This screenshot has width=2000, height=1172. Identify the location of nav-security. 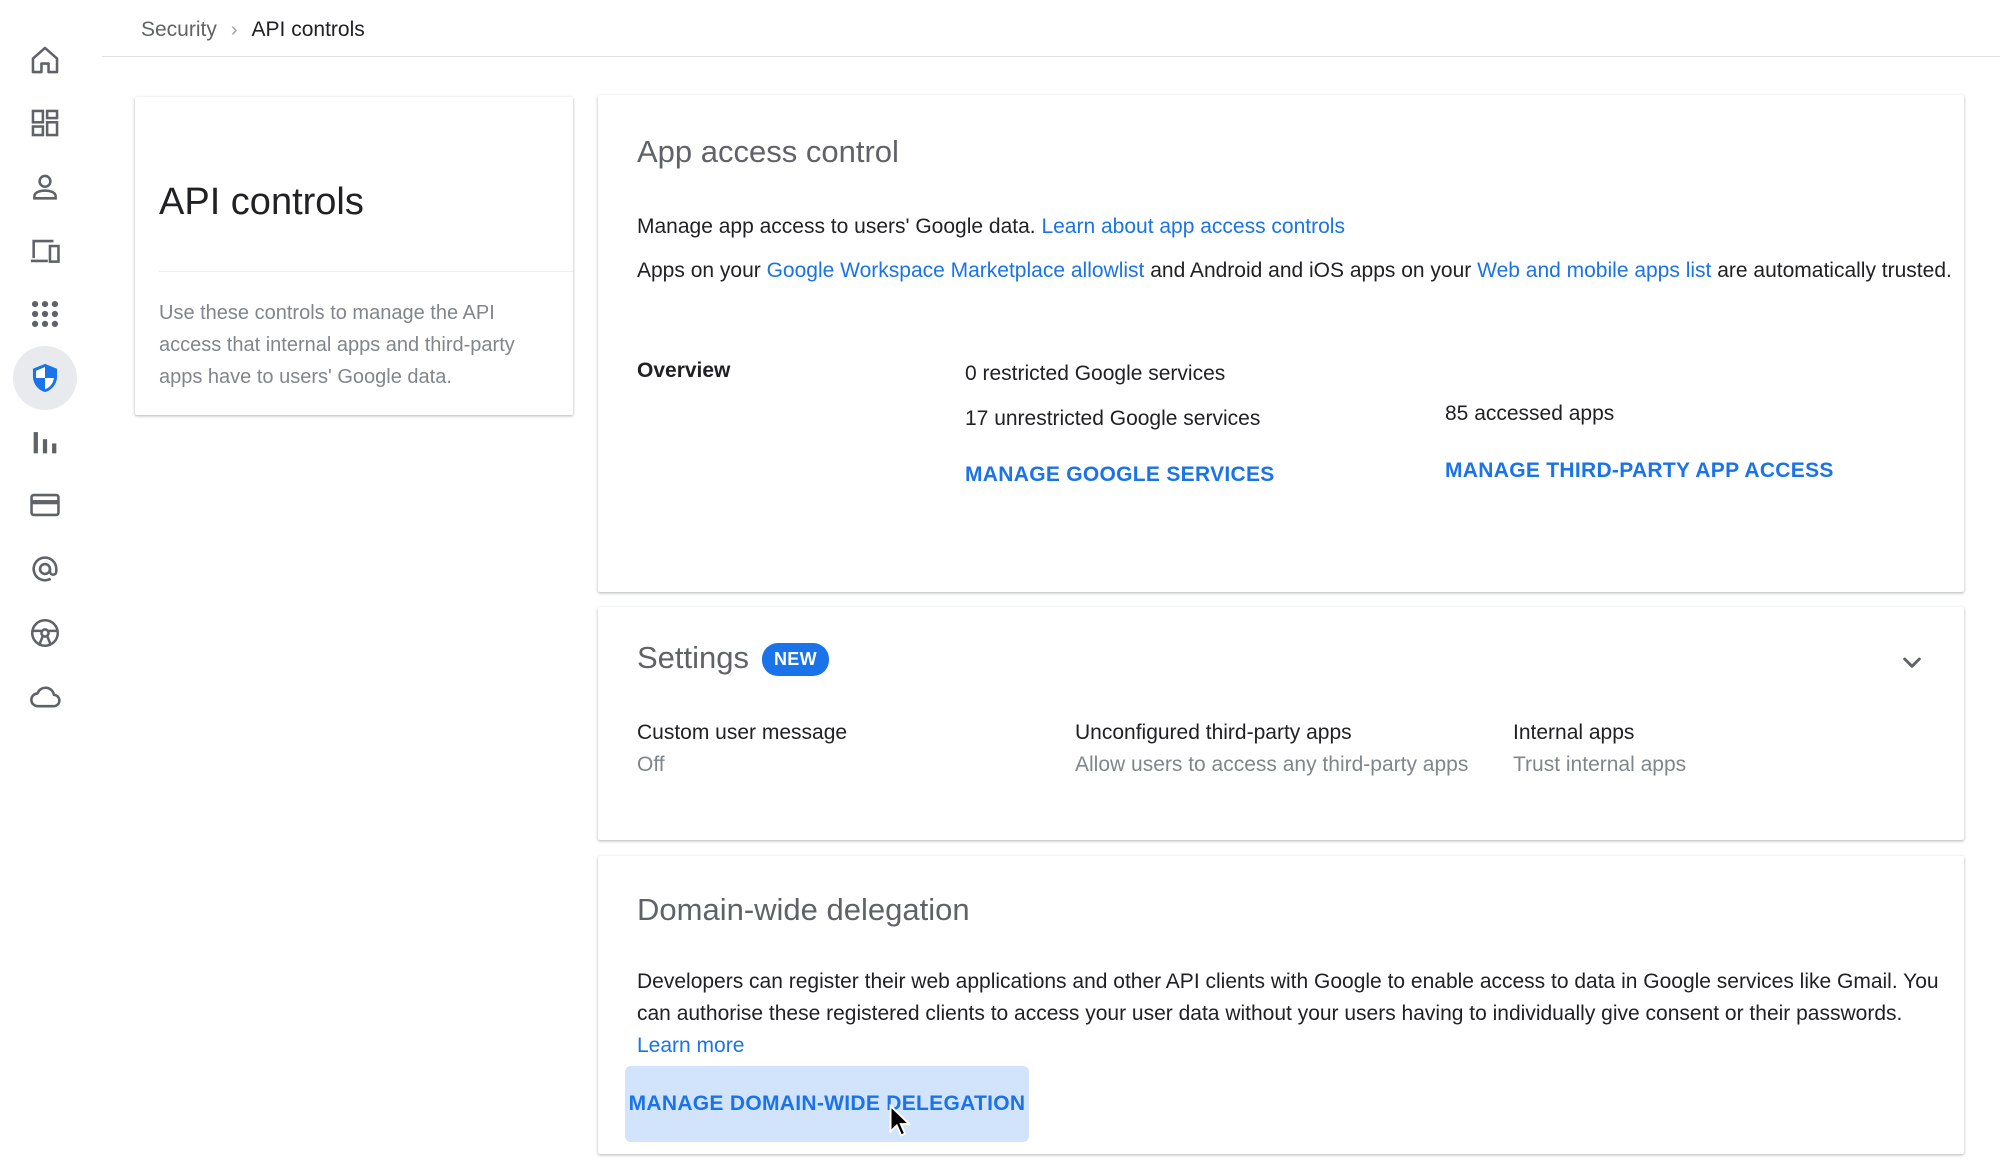
(45, 378).